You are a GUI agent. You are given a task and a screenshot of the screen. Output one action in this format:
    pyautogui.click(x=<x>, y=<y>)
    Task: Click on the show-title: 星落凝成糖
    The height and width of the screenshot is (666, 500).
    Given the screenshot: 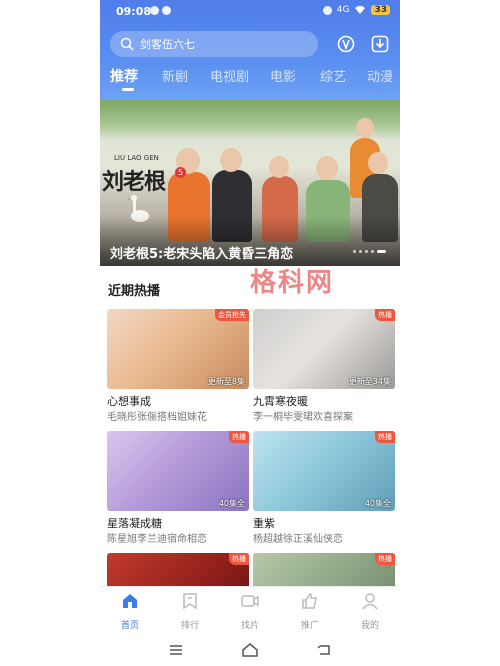 What is the action you would take?
    pyautogui.click(x=134, y=523)
    